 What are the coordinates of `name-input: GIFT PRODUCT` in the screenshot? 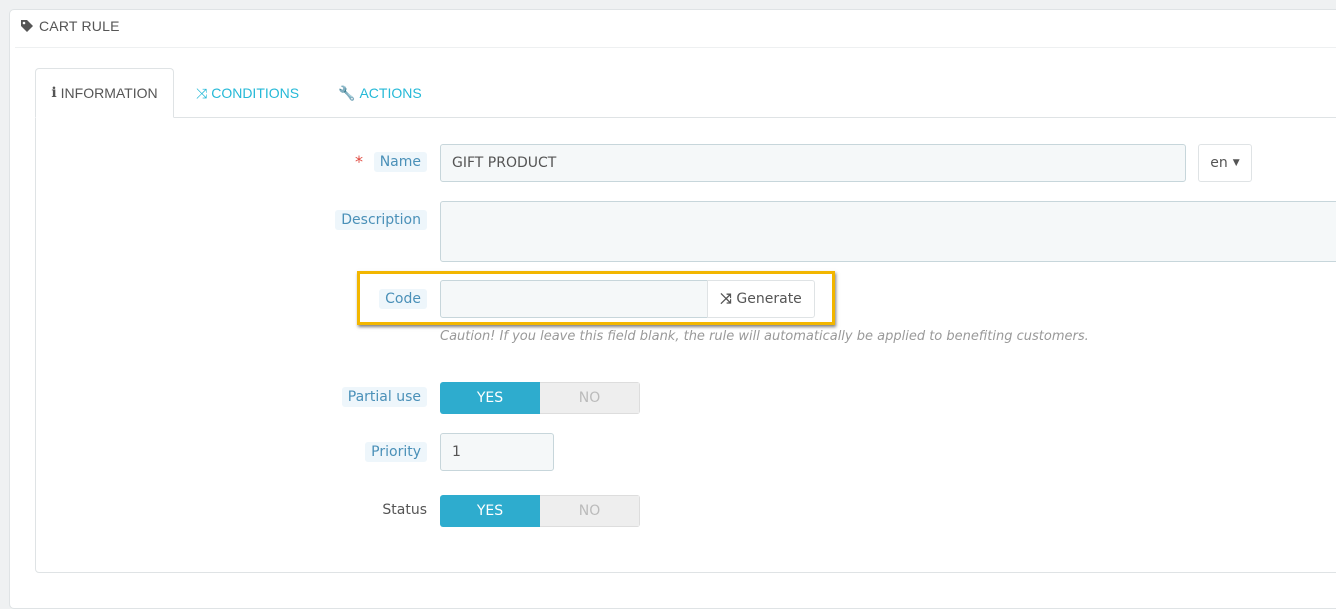 It's located at (813, 163).